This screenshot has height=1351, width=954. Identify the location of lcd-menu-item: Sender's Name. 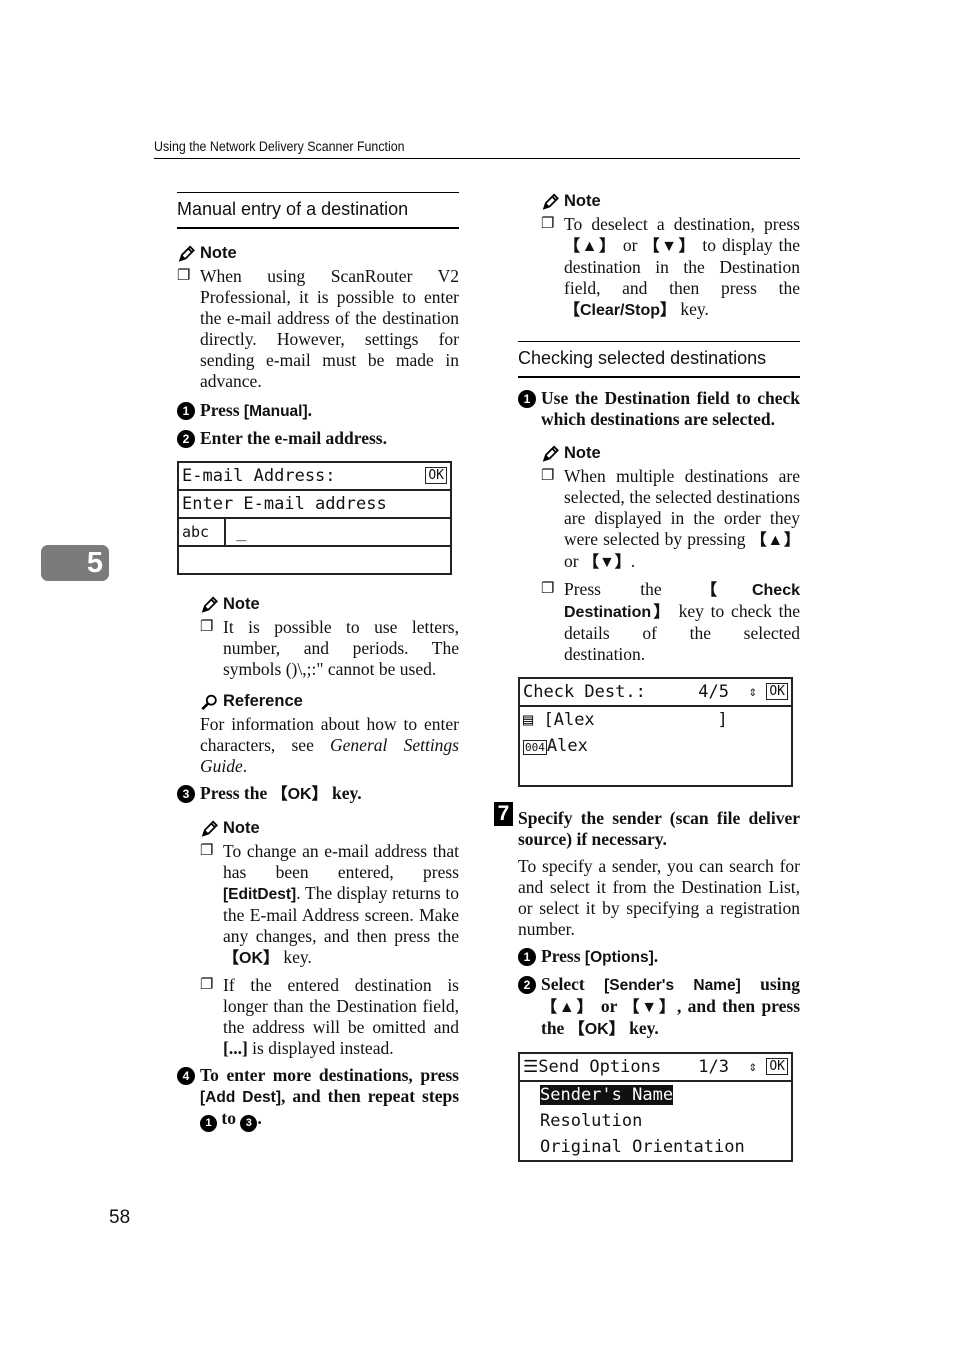
(655, 1095).